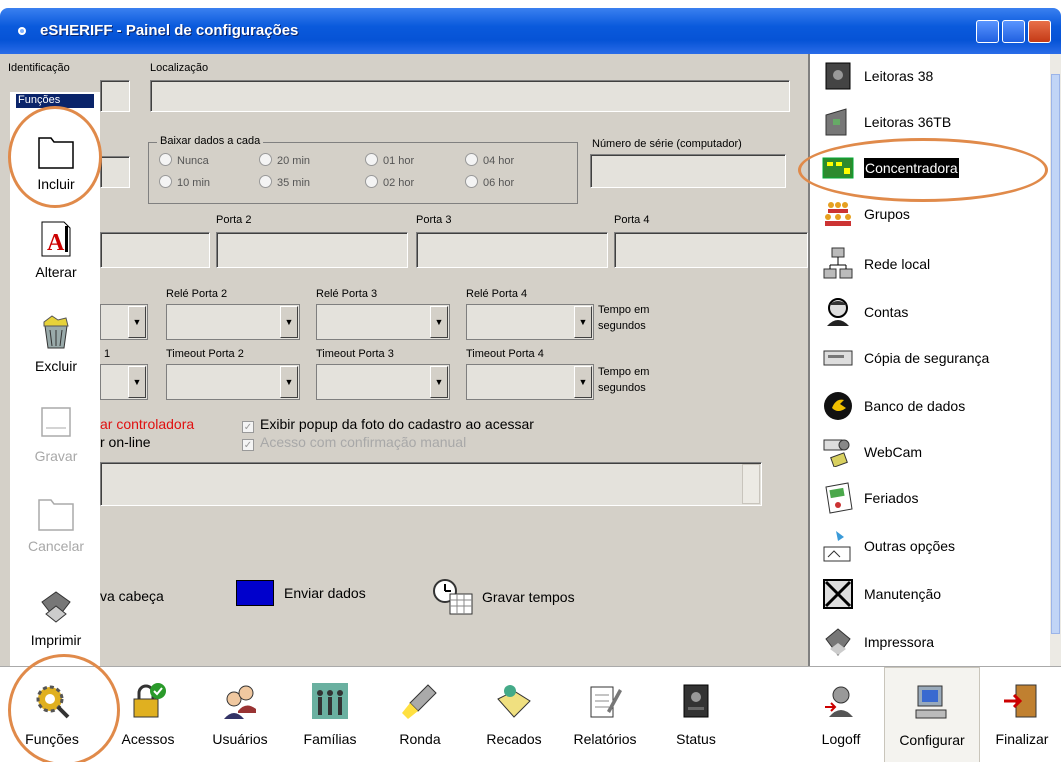 The image size is (1061, 762). I want to click on gravar-button: Gravar, so click(56, 433).